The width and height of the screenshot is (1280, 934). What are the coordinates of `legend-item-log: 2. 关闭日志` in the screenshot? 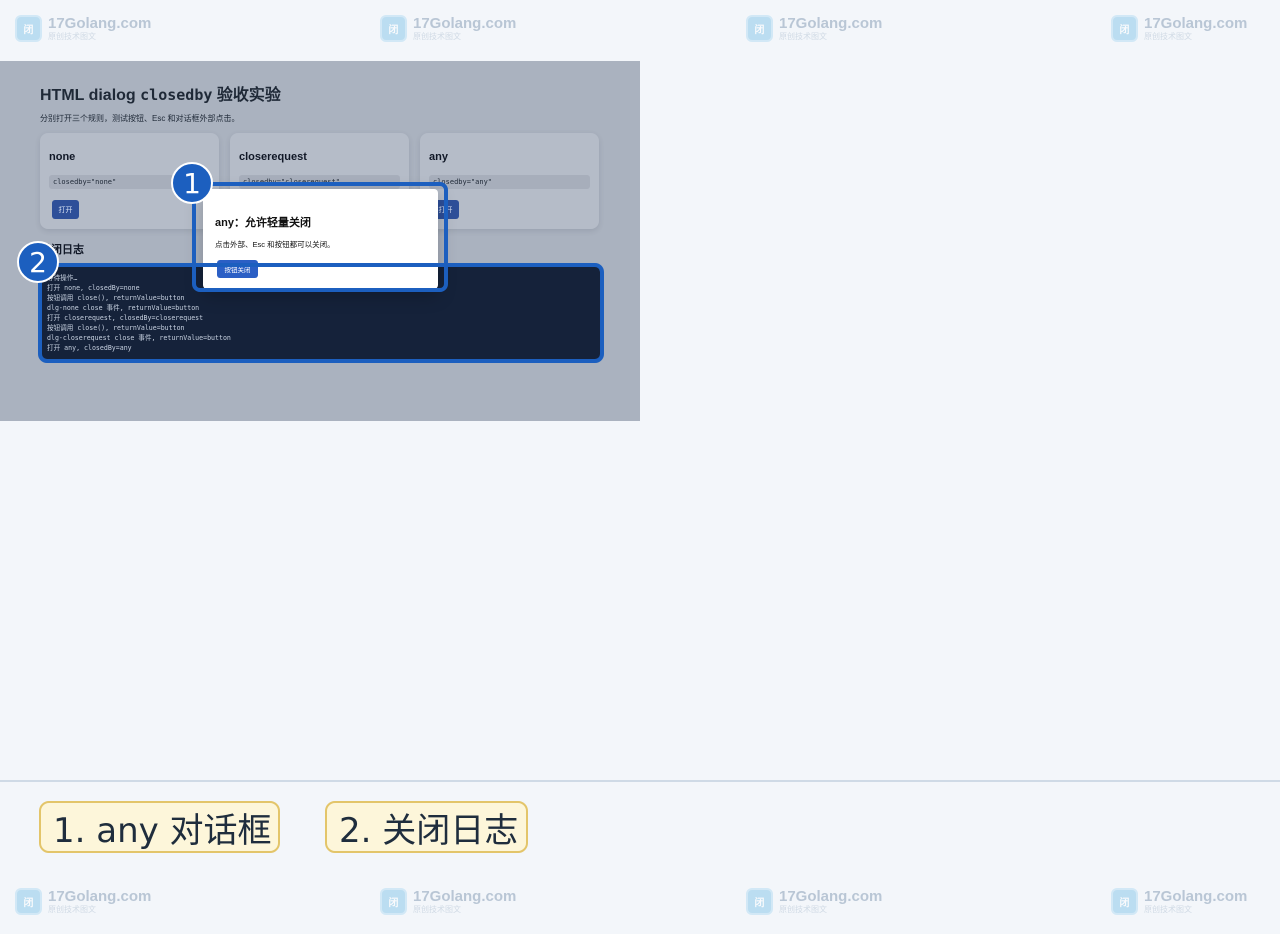 It's located at (426, 827).